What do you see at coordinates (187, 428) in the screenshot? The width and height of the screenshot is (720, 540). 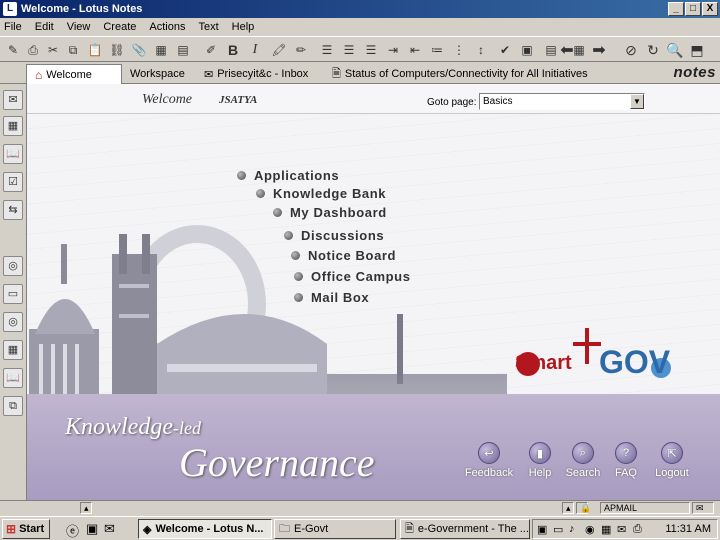 I see `tagline-suffix: -led` at bounding box center [187, 428].